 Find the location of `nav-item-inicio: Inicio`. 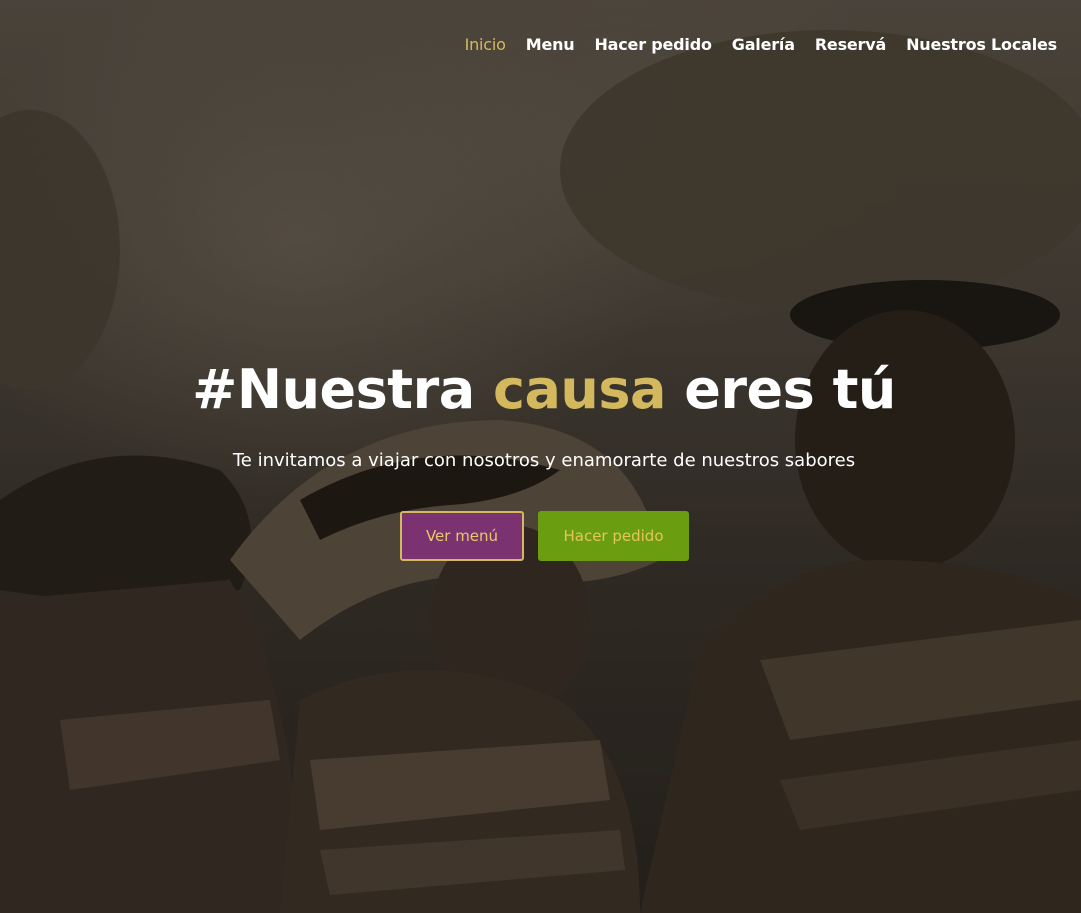

nav-item-inicio: Inicio is located at coordinates (485, 45).